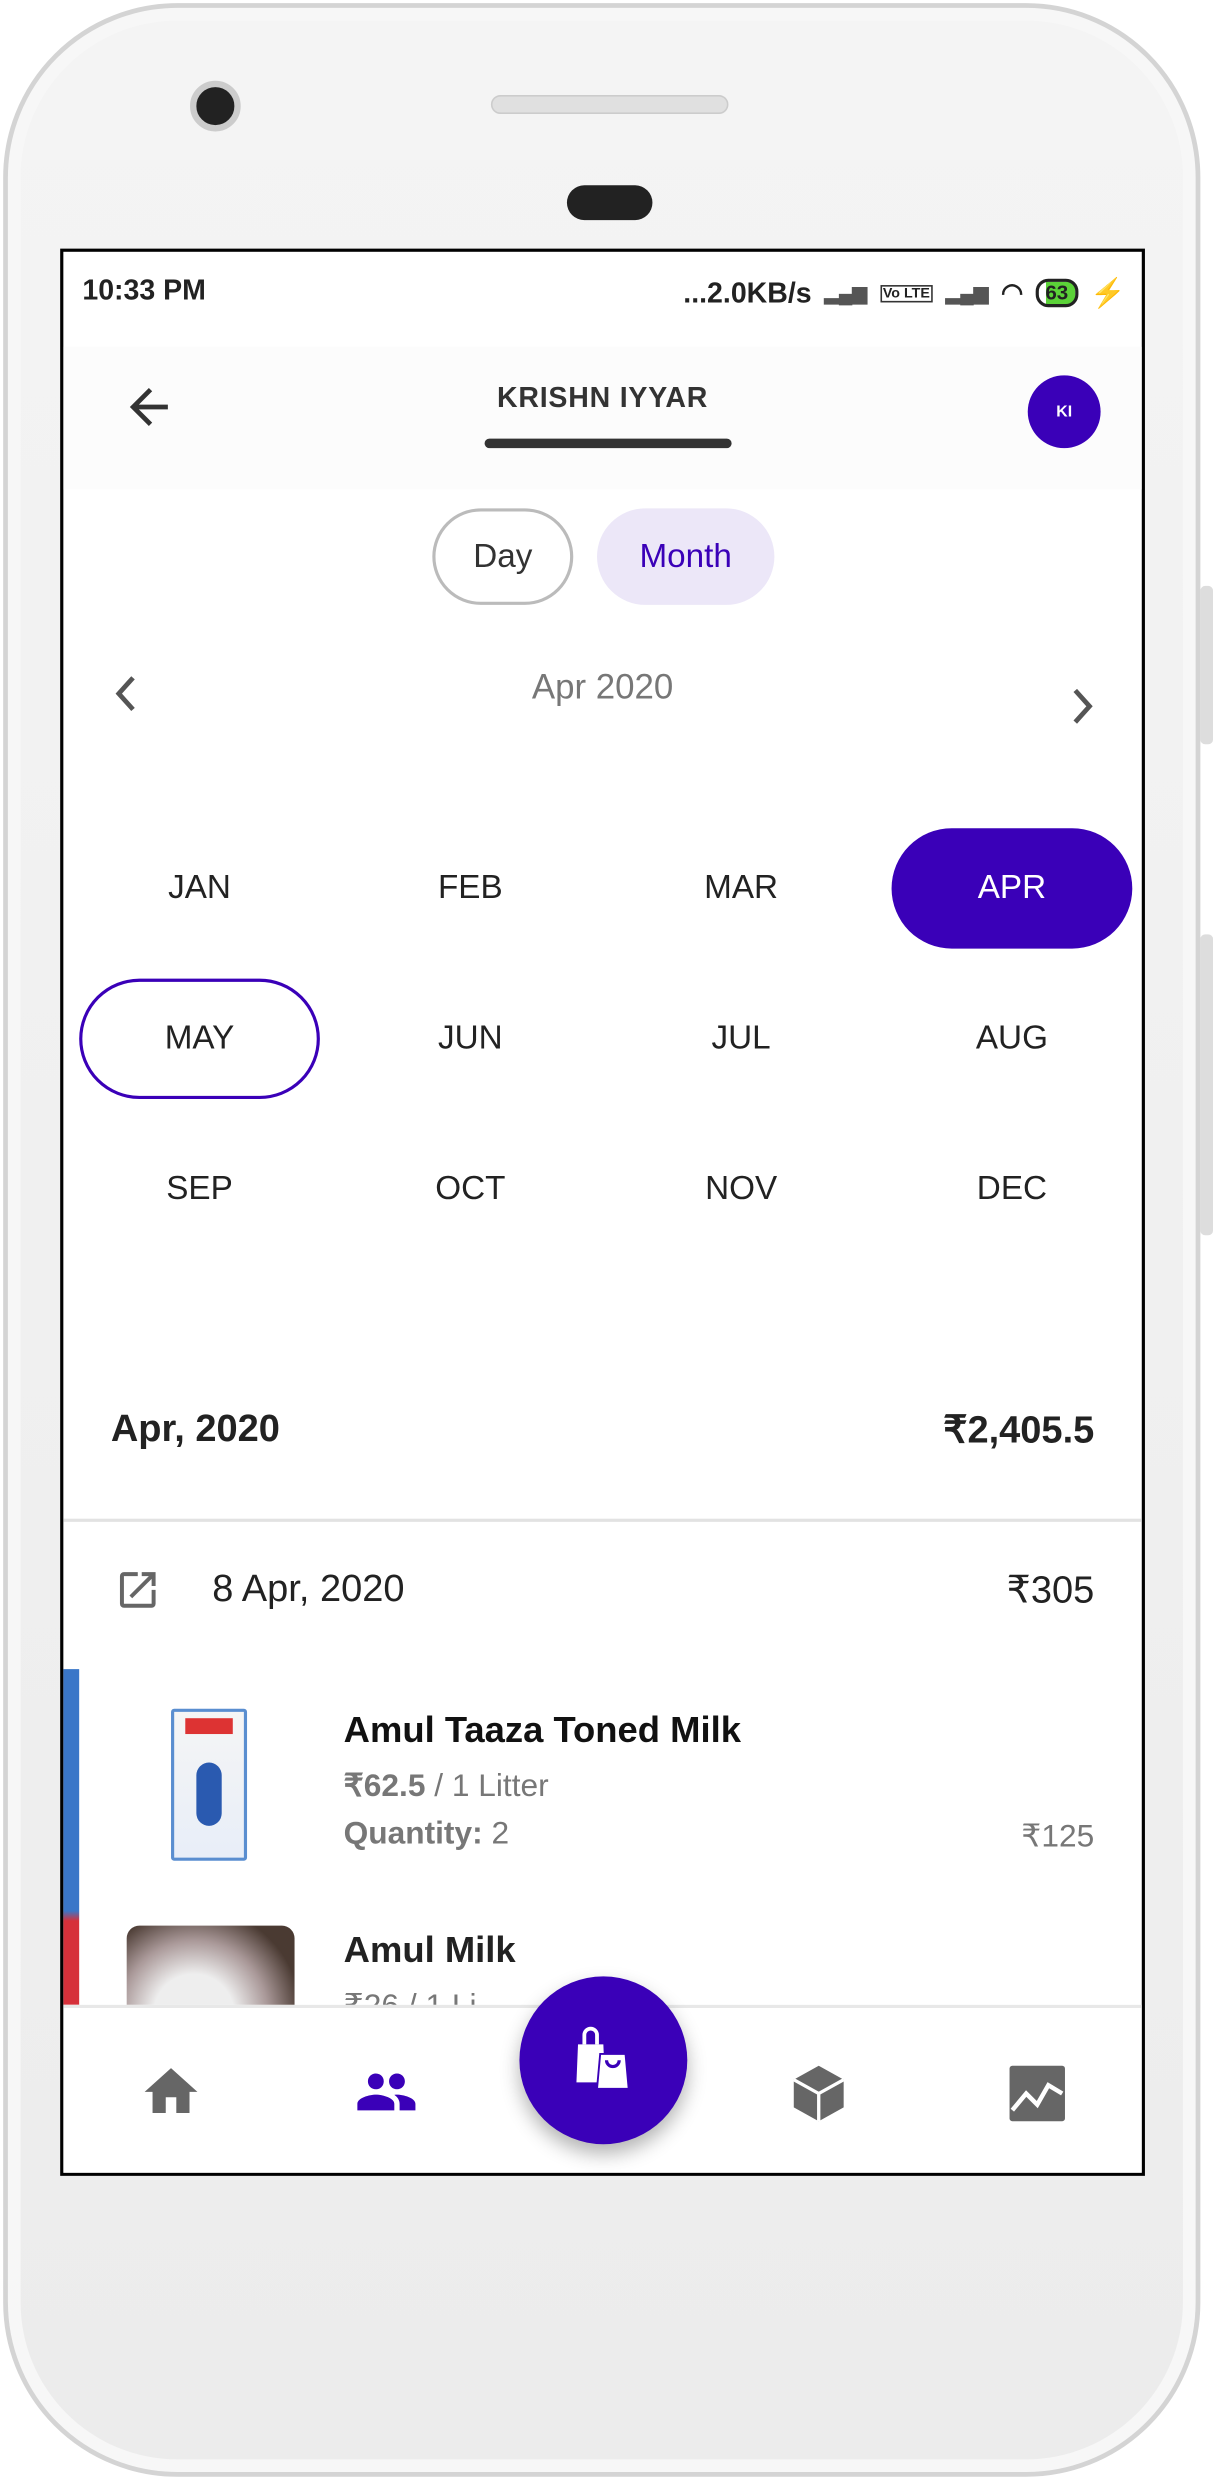 The image size is (1213, 2482). I want to click on wifi-icon: ◠, so click(1012, 294).